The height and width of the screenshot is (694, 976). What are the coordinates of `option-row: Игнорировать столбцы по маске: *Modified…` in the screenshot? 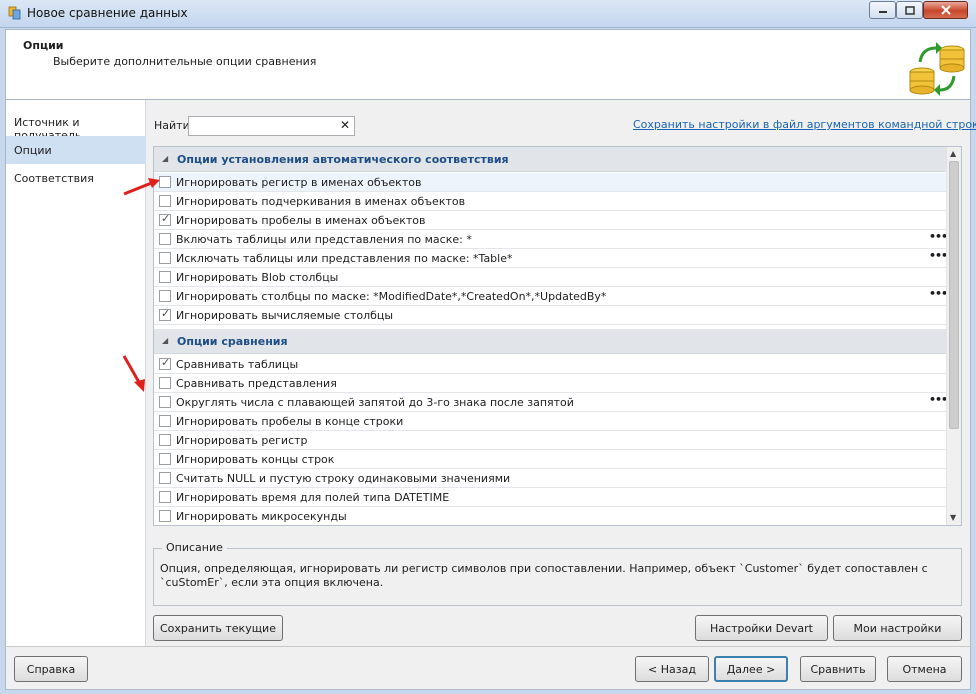 It's located at (551, 296).